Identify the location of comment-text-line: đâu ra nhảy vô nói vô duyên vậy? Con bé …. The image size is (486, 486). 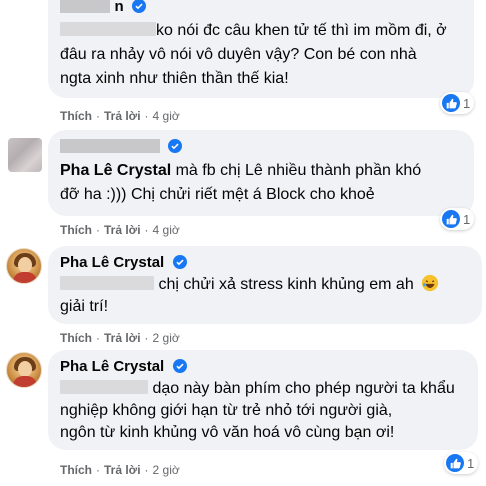
(238, 54).